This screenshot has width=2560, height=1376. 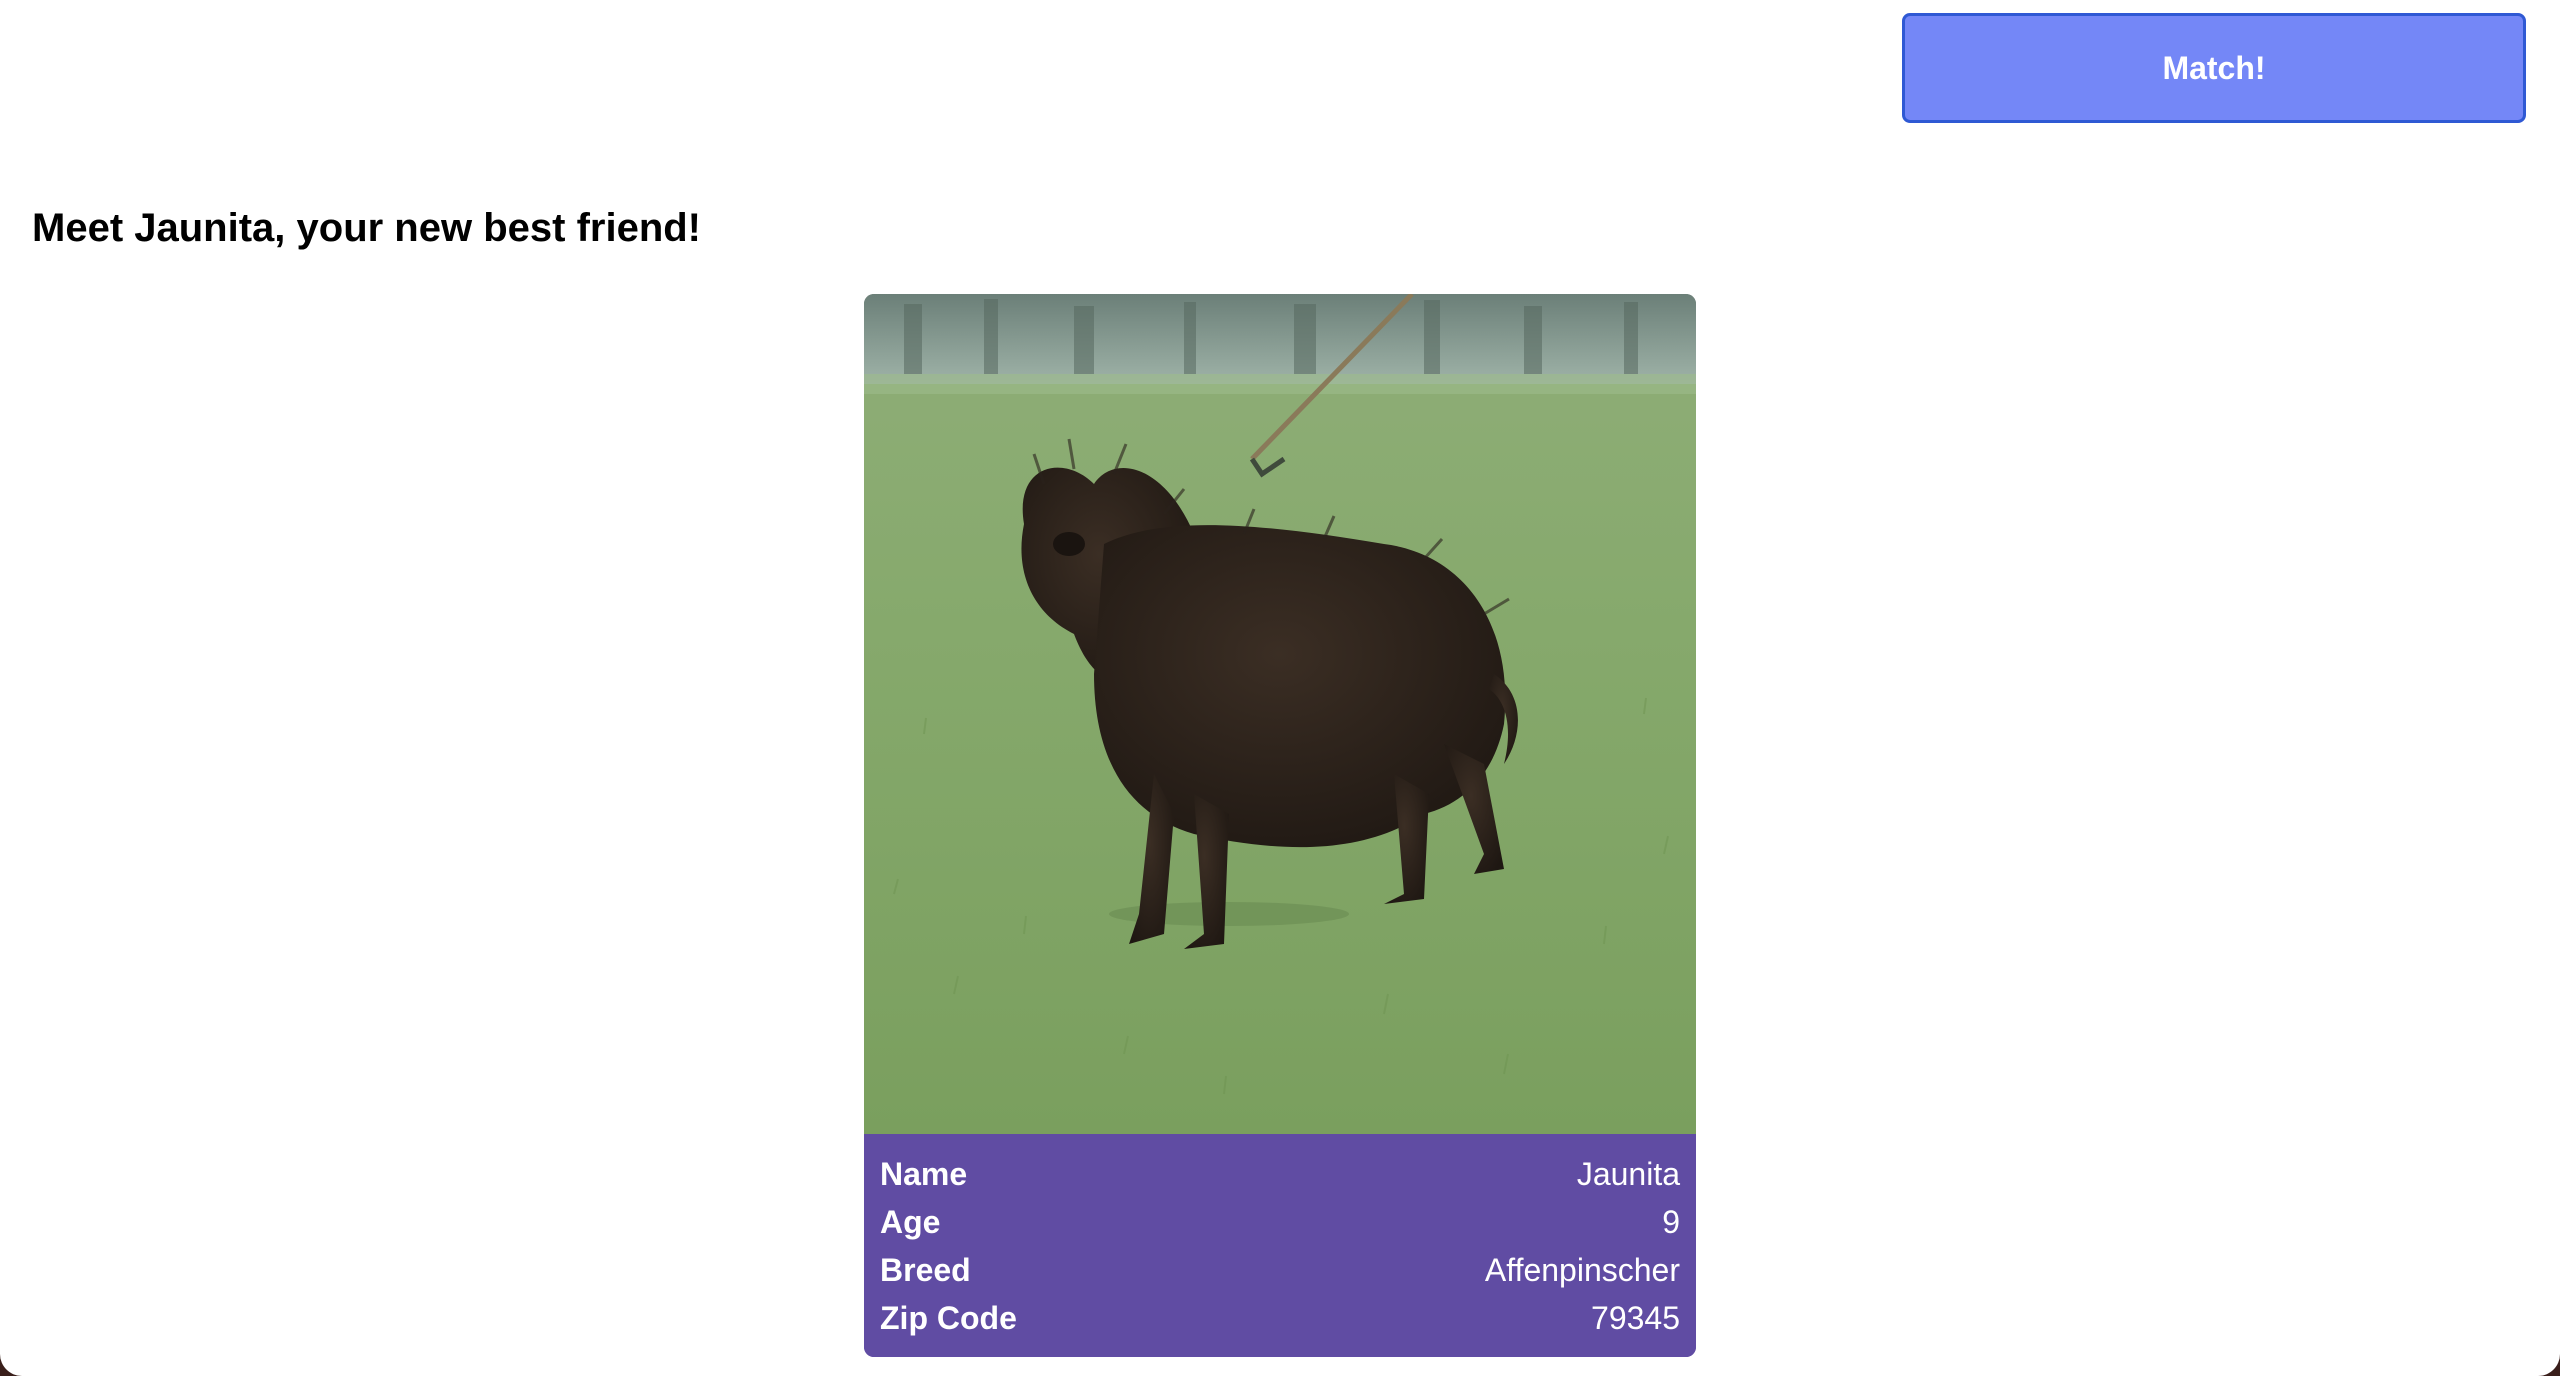 What do you see at coordinates (1628, 1173) in the screenshot?
I see `name-value: Jaunita` at bounding box center [1628, 1173].